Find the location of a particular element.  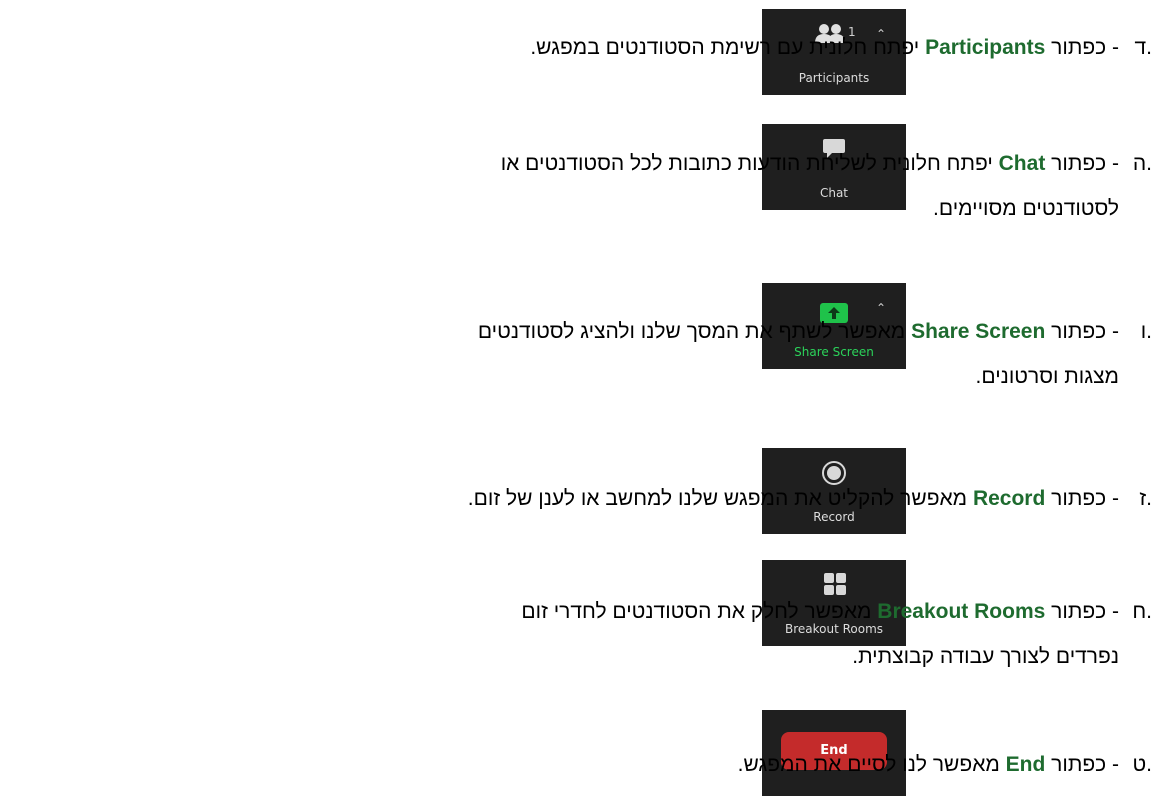

breakout-rooms-label: Breakout Rooms is located at coordinates (834, 629).